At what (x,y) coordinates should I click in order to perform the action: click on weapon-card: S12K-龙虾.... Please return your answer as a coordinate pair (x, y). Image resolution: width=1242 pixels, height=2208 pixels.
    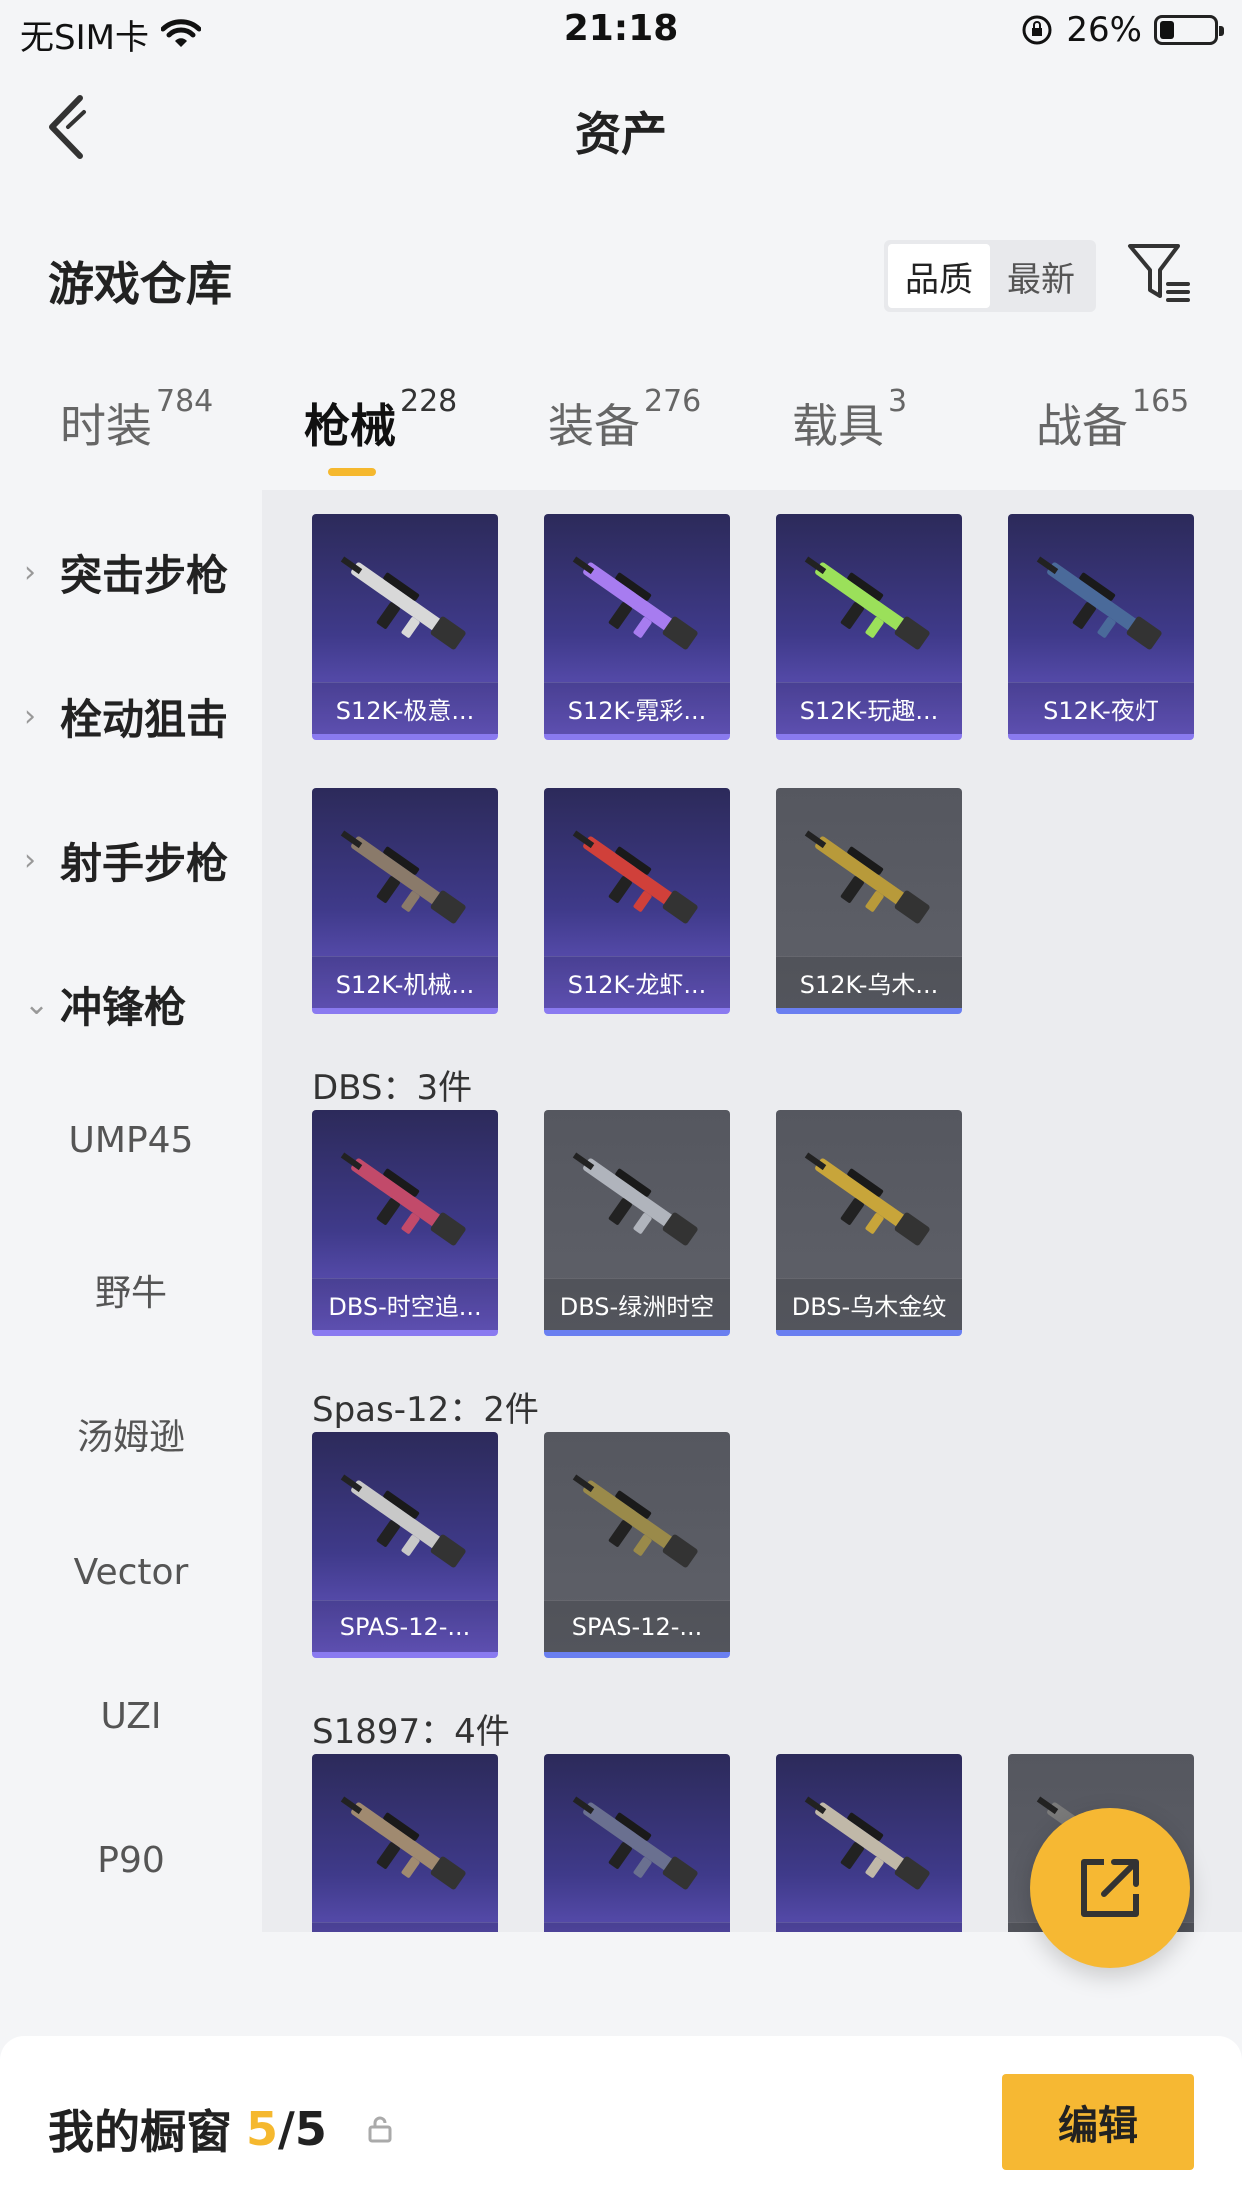
    Looking at the image, I should click on (637, 901).